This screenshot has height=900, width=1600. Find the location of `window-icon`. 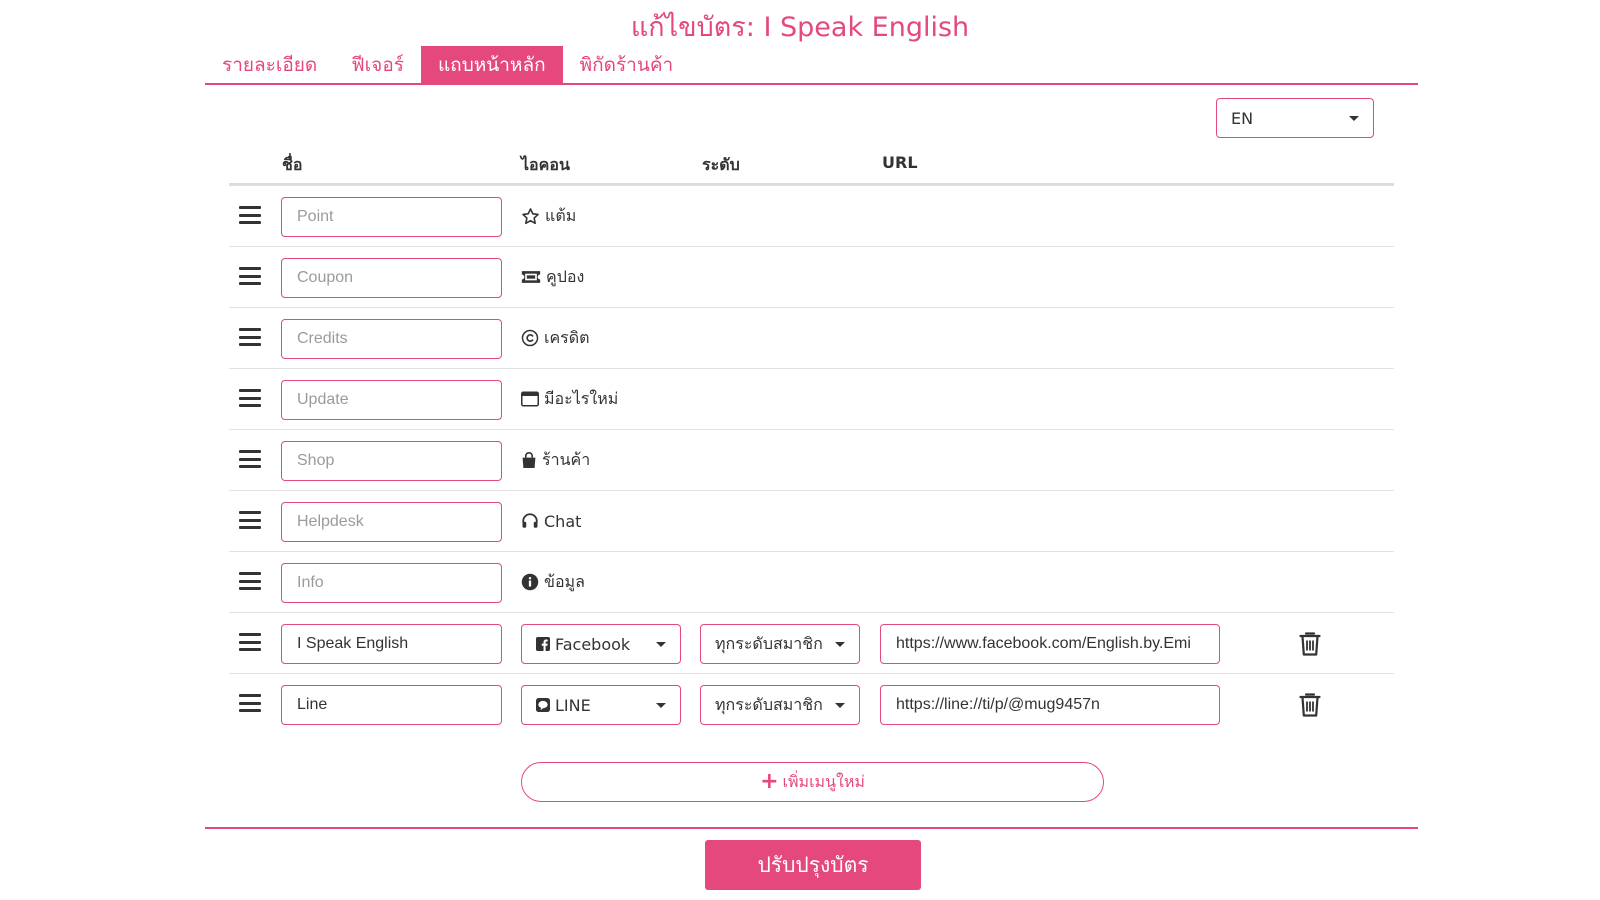

window-icon is located at coordinates (530, 399).